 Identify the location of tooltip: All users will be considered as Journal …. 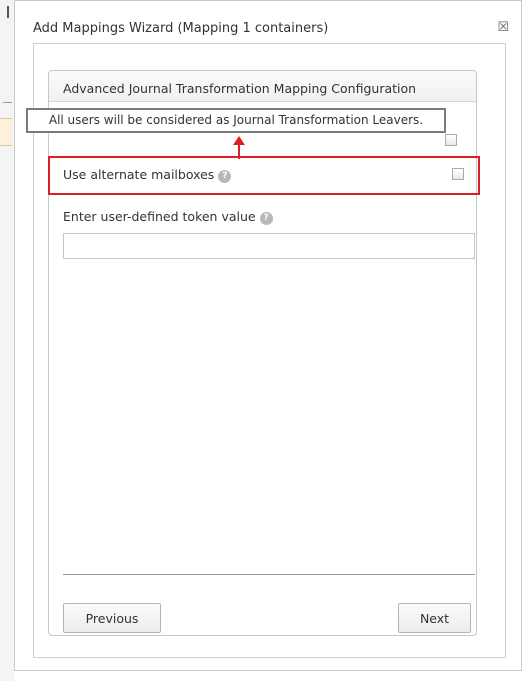
(236, 120).